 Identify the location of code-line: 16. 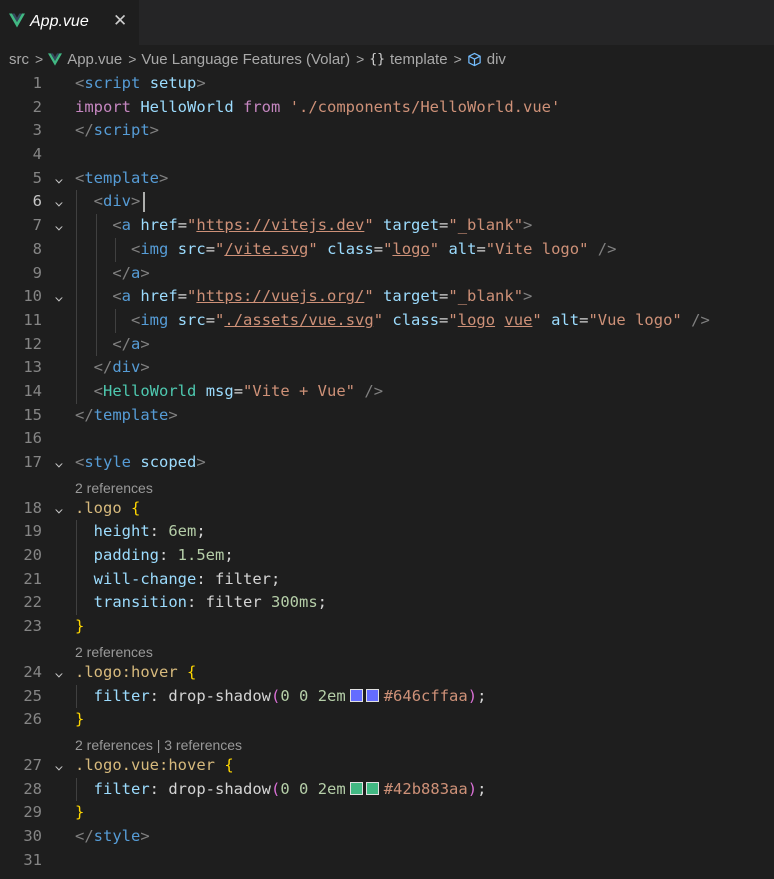
(387, 439).